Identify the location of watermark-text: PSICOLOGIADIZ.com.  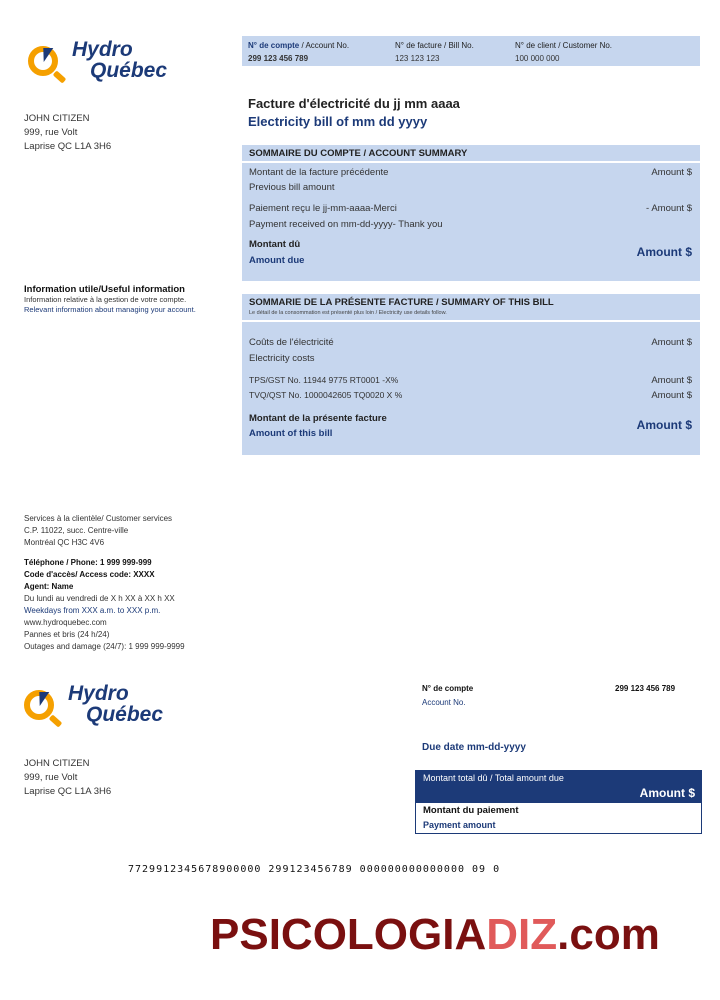
(435, 935).